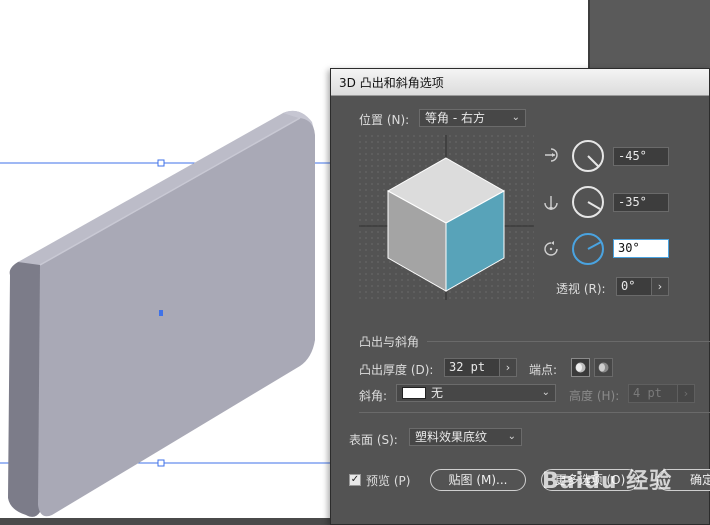 Image resolution: width=710 pixels, height=525 pixels. What do you see at coordinates (607, 481) in the screenshot?
I see `baidu-watermark: Baidu 经验` at bounding box center [607, 481].